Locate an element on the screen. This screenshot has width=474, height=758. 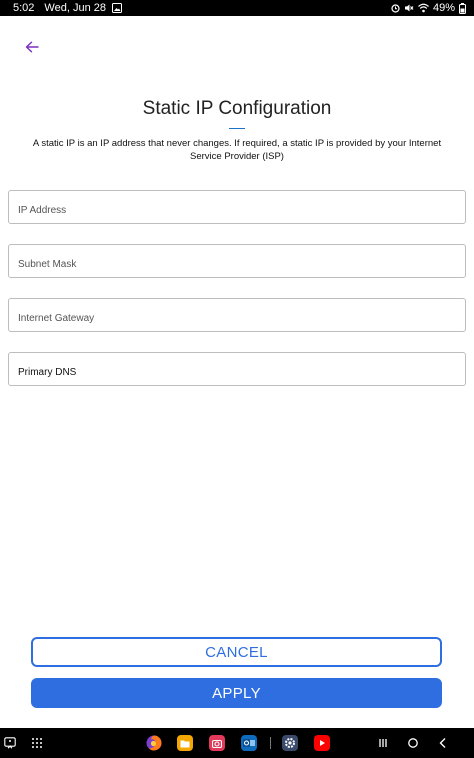
subnet-mask-field is located at coordinates (237, 261).